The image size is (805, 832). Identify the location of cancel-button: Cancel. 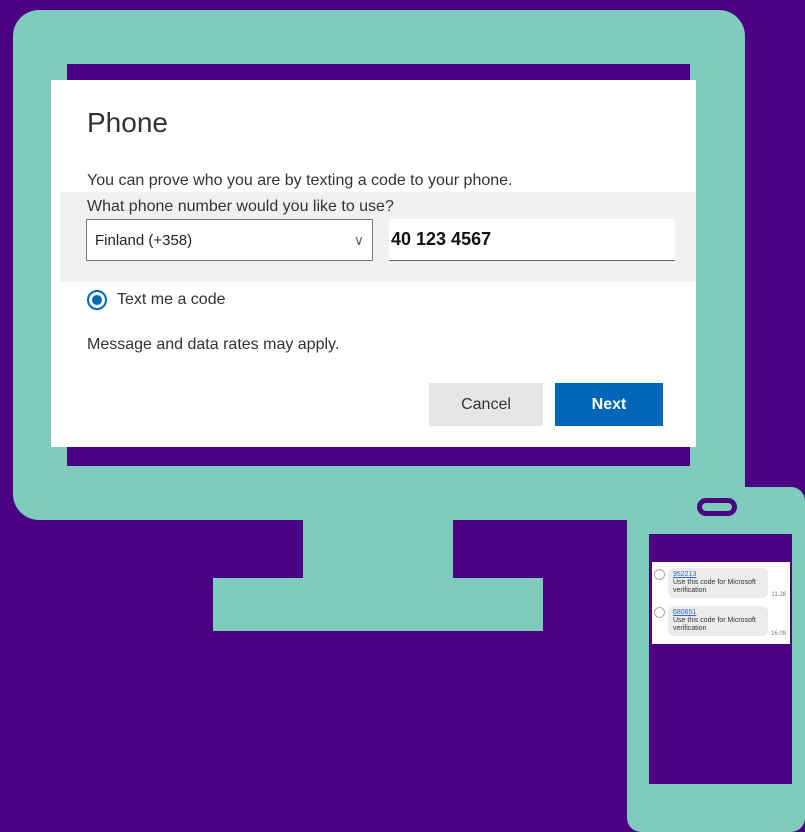
(486, 404).